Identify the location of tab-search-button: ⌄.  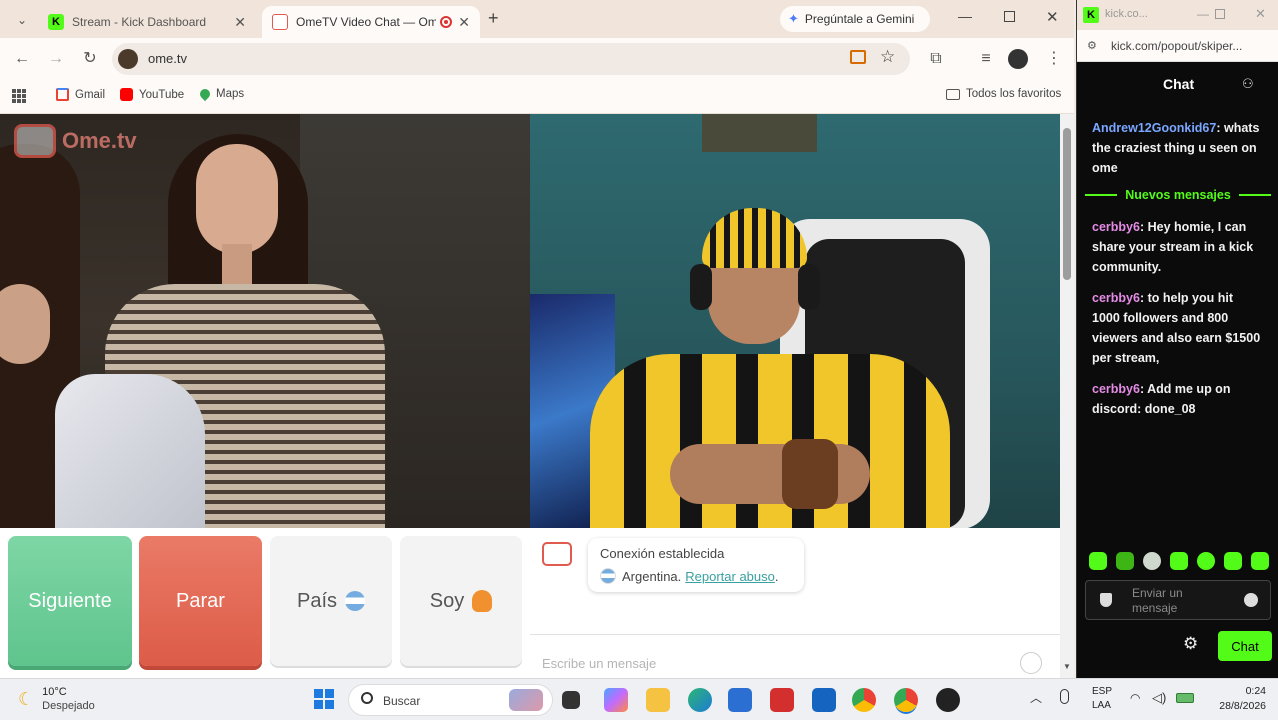
(22, 20).